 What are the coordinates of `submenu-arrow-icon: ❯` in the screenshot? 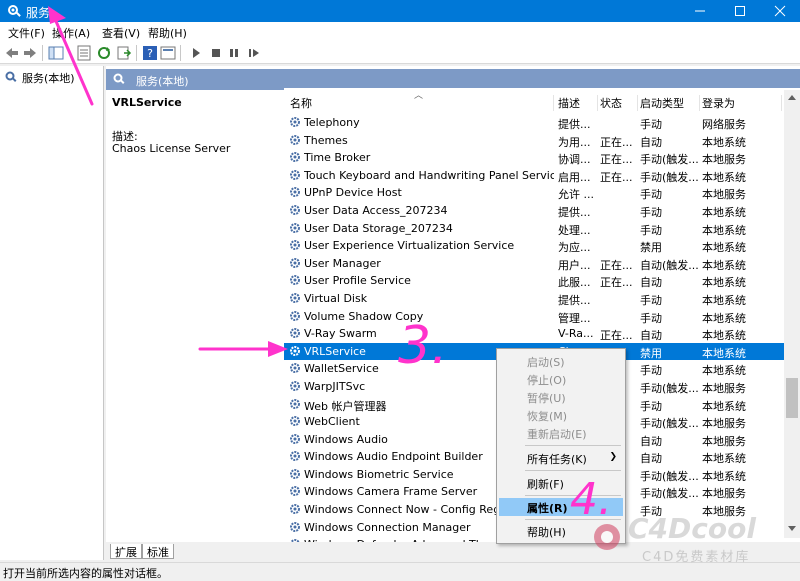 It's located at (613, 457).